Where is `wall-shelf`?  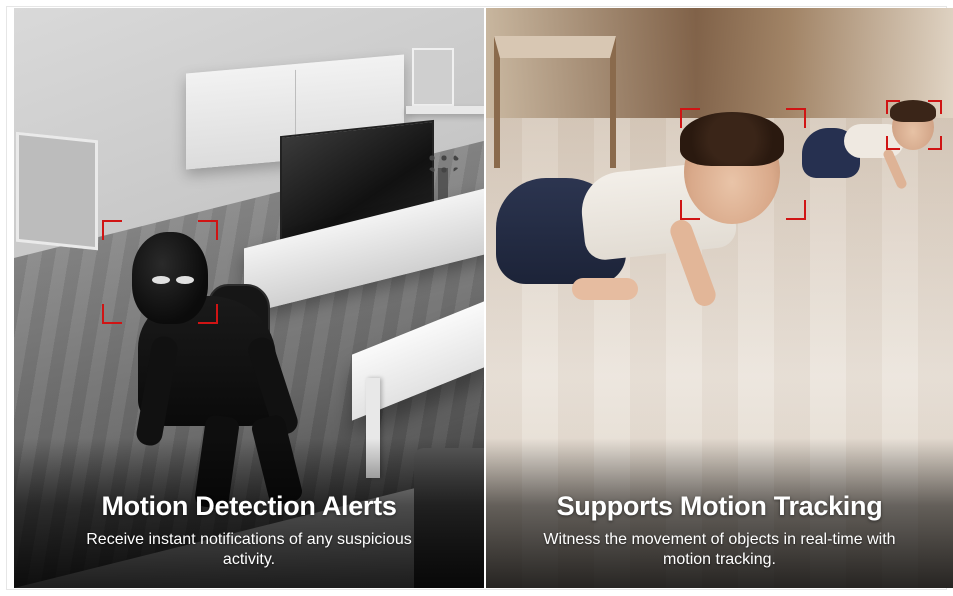 wall-shelf is located at coordinates (445, 110).